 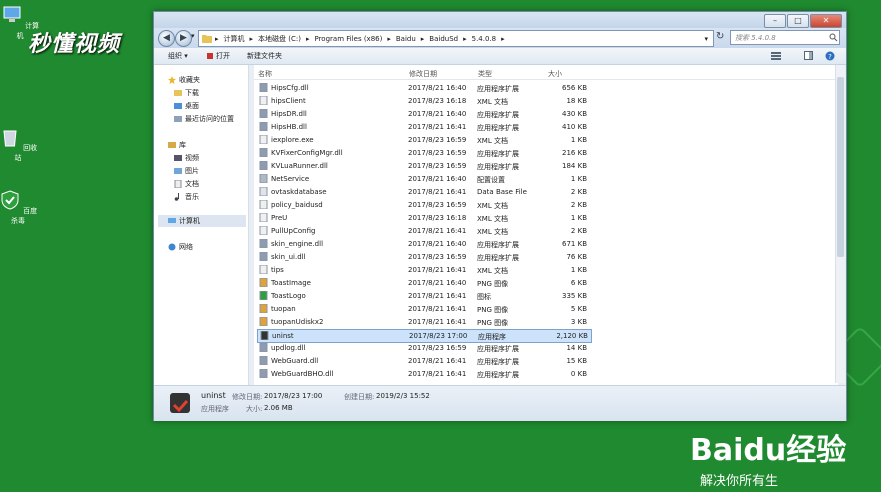 What do you see at coordinates (423, 231) in the screenshot?
I see `file-row: PullUpConfig 2017/8/21 16:41 XML 文档 2 KB` at bounding box center [423, 231].